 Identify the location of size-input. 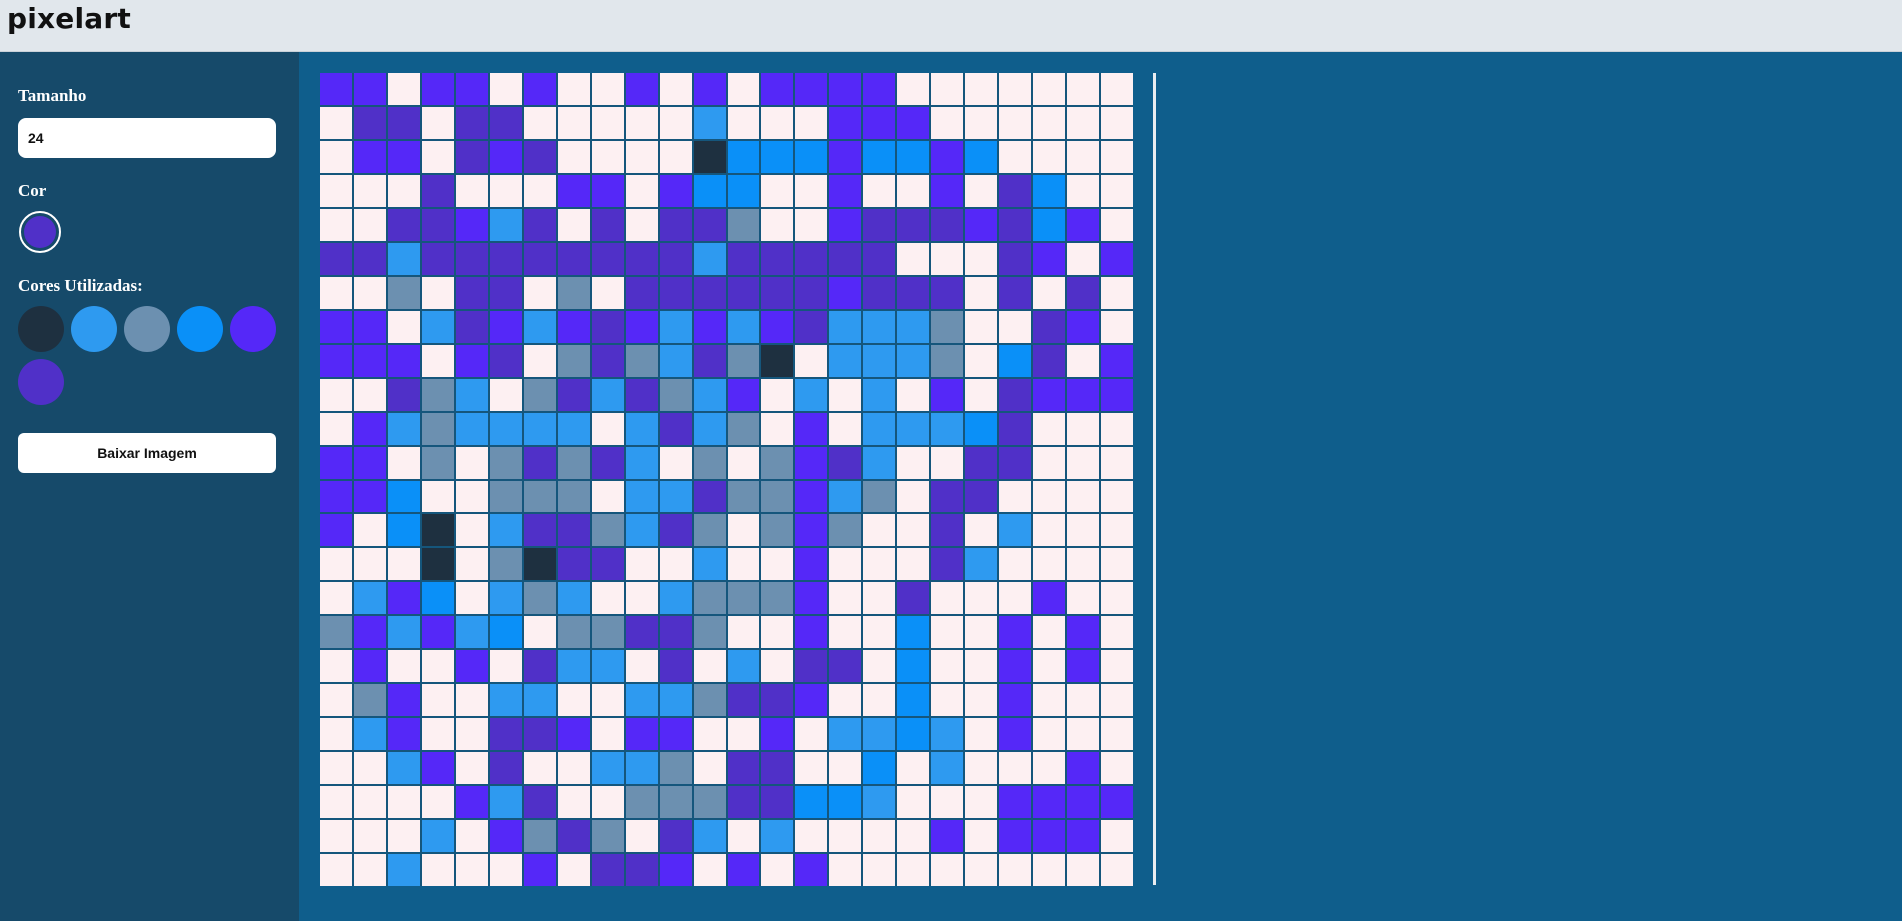
(147, 138).